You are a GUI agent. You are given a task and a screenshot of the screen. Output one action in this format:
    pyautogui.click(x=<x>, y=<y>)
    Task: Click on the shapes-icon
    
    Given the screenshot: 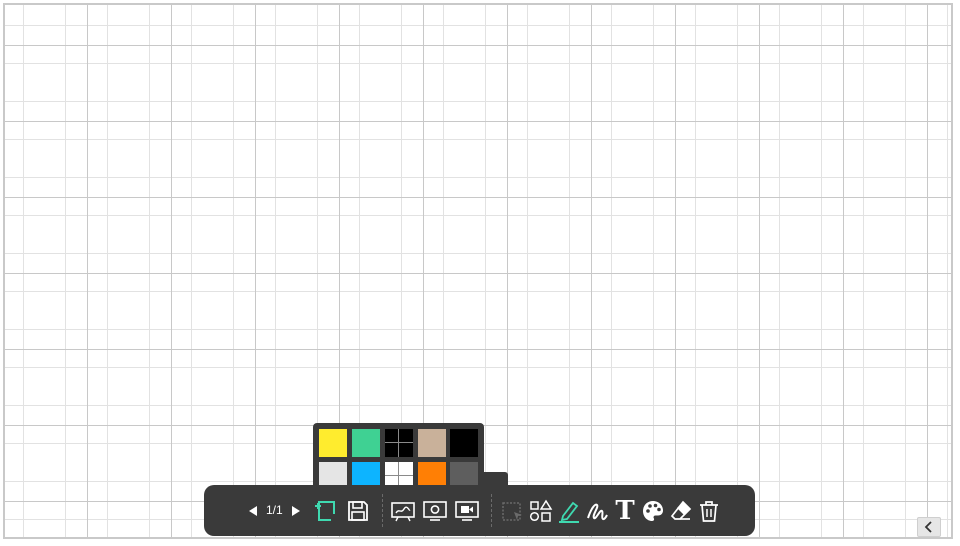 What is the action you would take?
    pyautogui.click(x=541, y=510)
    